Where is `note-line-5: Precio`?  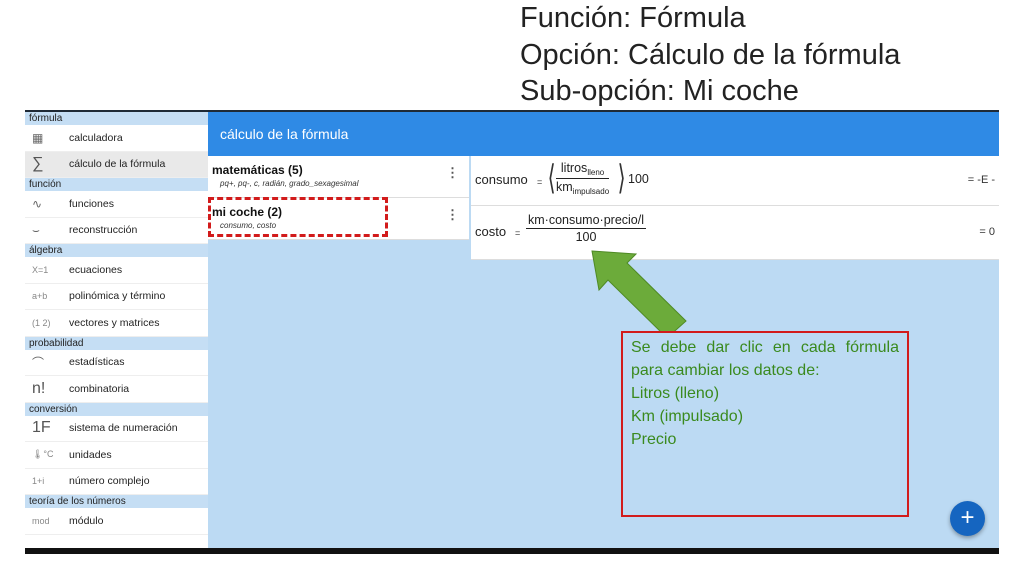
note-line-5: Precio is located at coordinates (654, 439).